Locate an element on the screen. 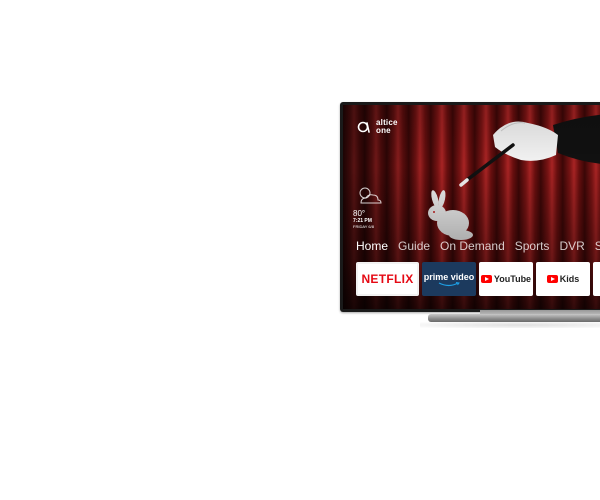  nav-item-sports: Sports is located at coordinates (532, 246).